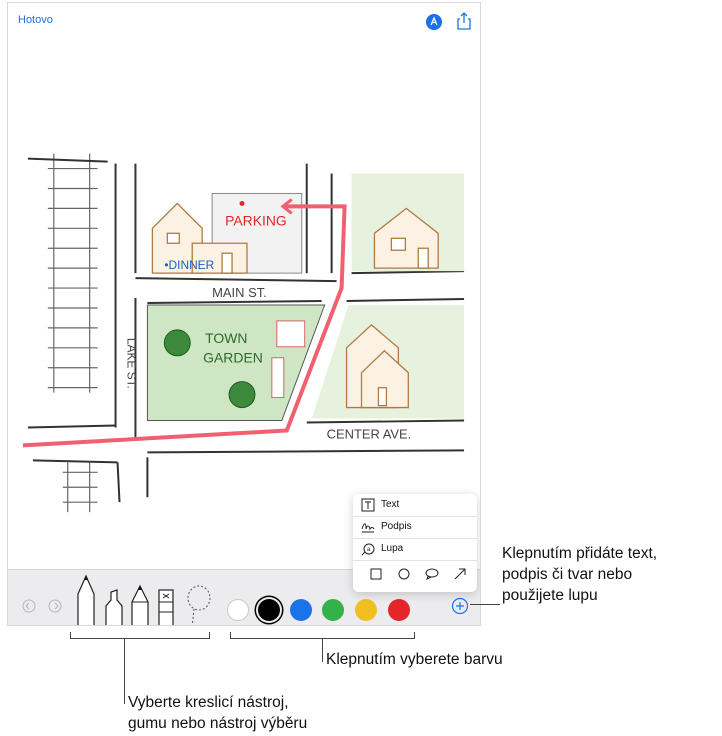  Describe the element at coordinates (415, 505) in the screenshot. I see `menu-item-text: Text` at that location.